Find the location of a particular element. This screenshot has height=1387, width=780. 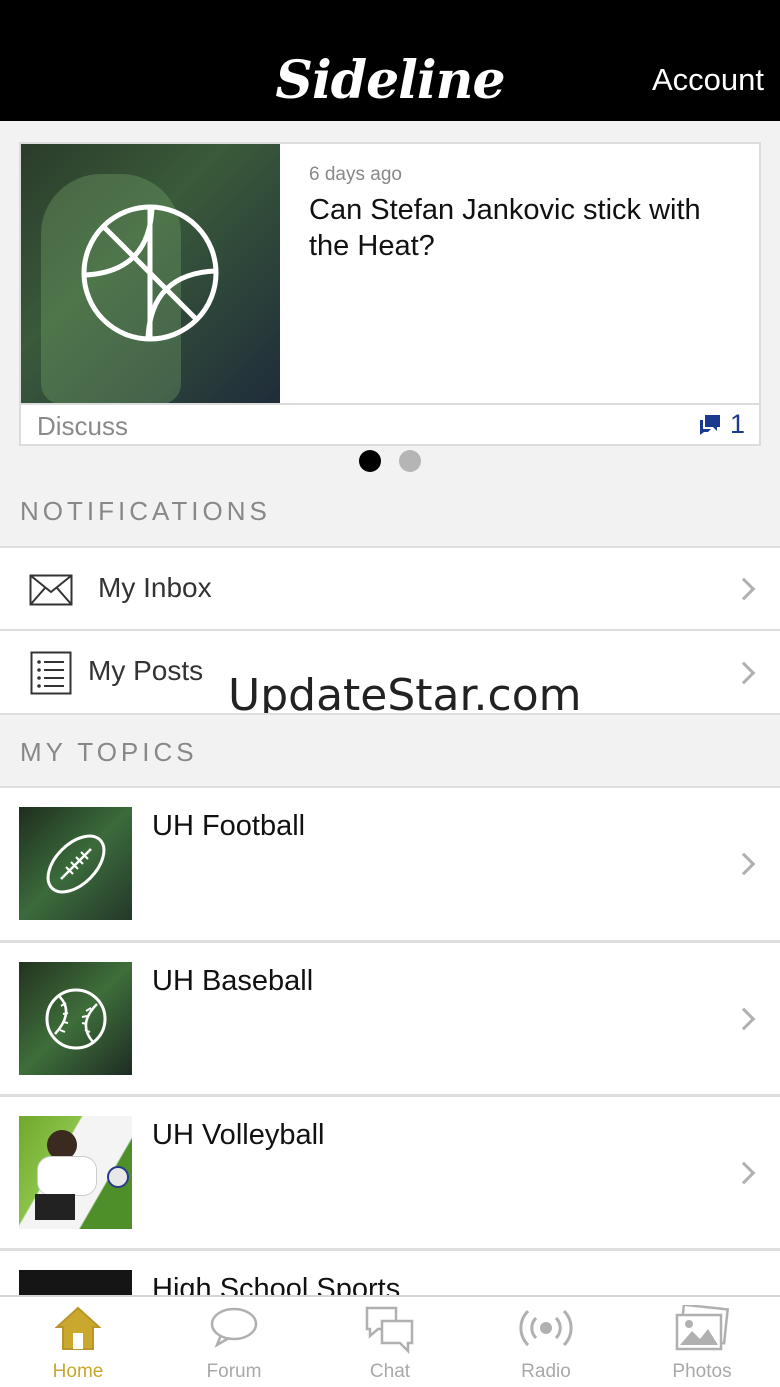

topic-row-football: UH Football is located at coordinates (390, 863).